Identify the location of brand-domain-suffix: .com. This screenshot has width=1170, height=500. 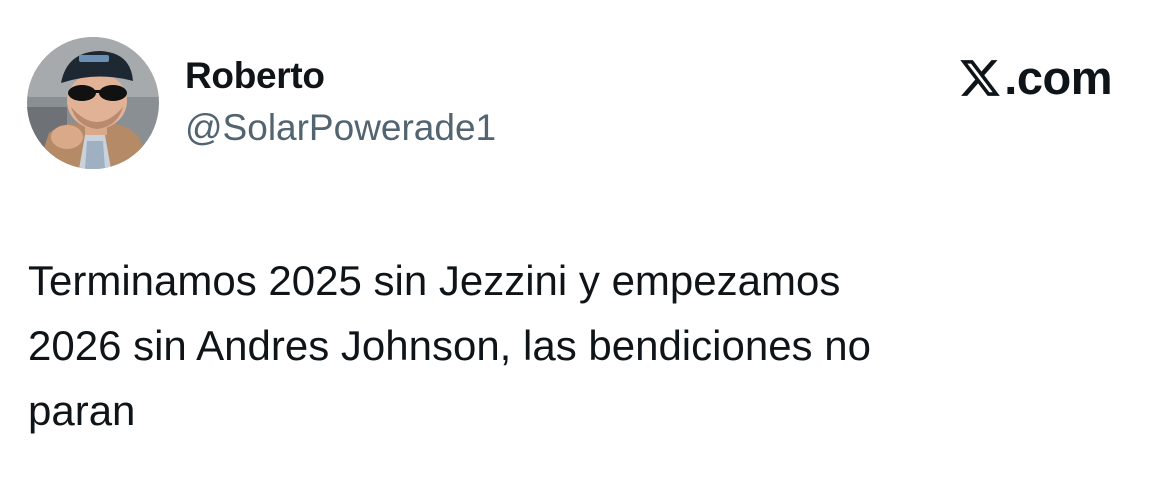
(1058, 77).